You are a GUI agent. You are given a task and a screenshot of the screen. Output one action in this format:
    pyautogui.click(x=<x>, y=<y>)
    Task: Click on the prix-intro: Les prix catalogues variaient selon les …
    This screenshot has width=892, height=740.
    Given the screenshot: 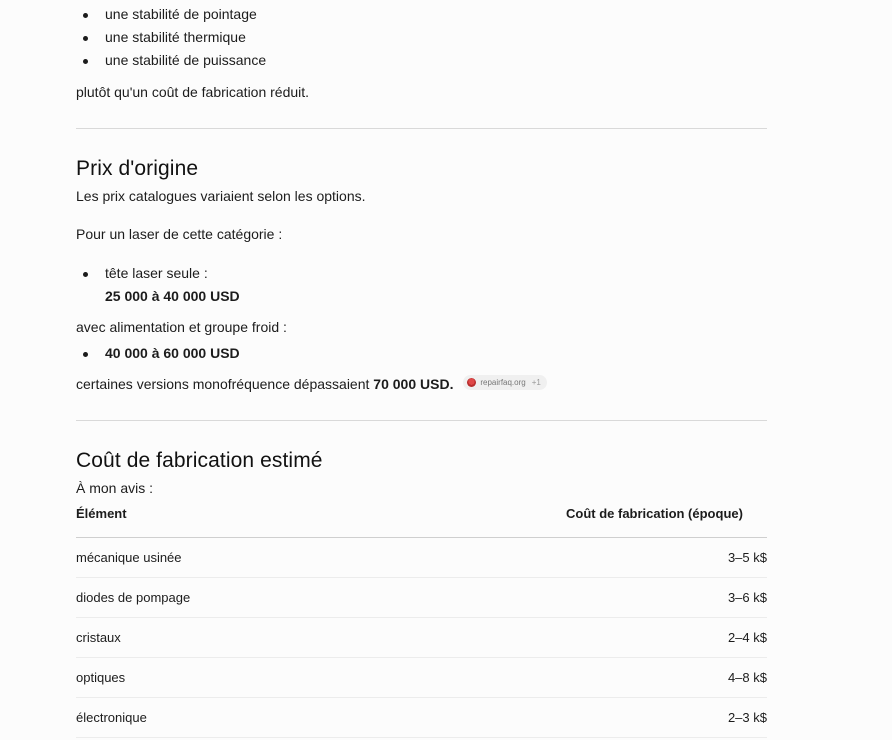 What is the action you would take?
    pyautogui.click(x=221, y=196)
    